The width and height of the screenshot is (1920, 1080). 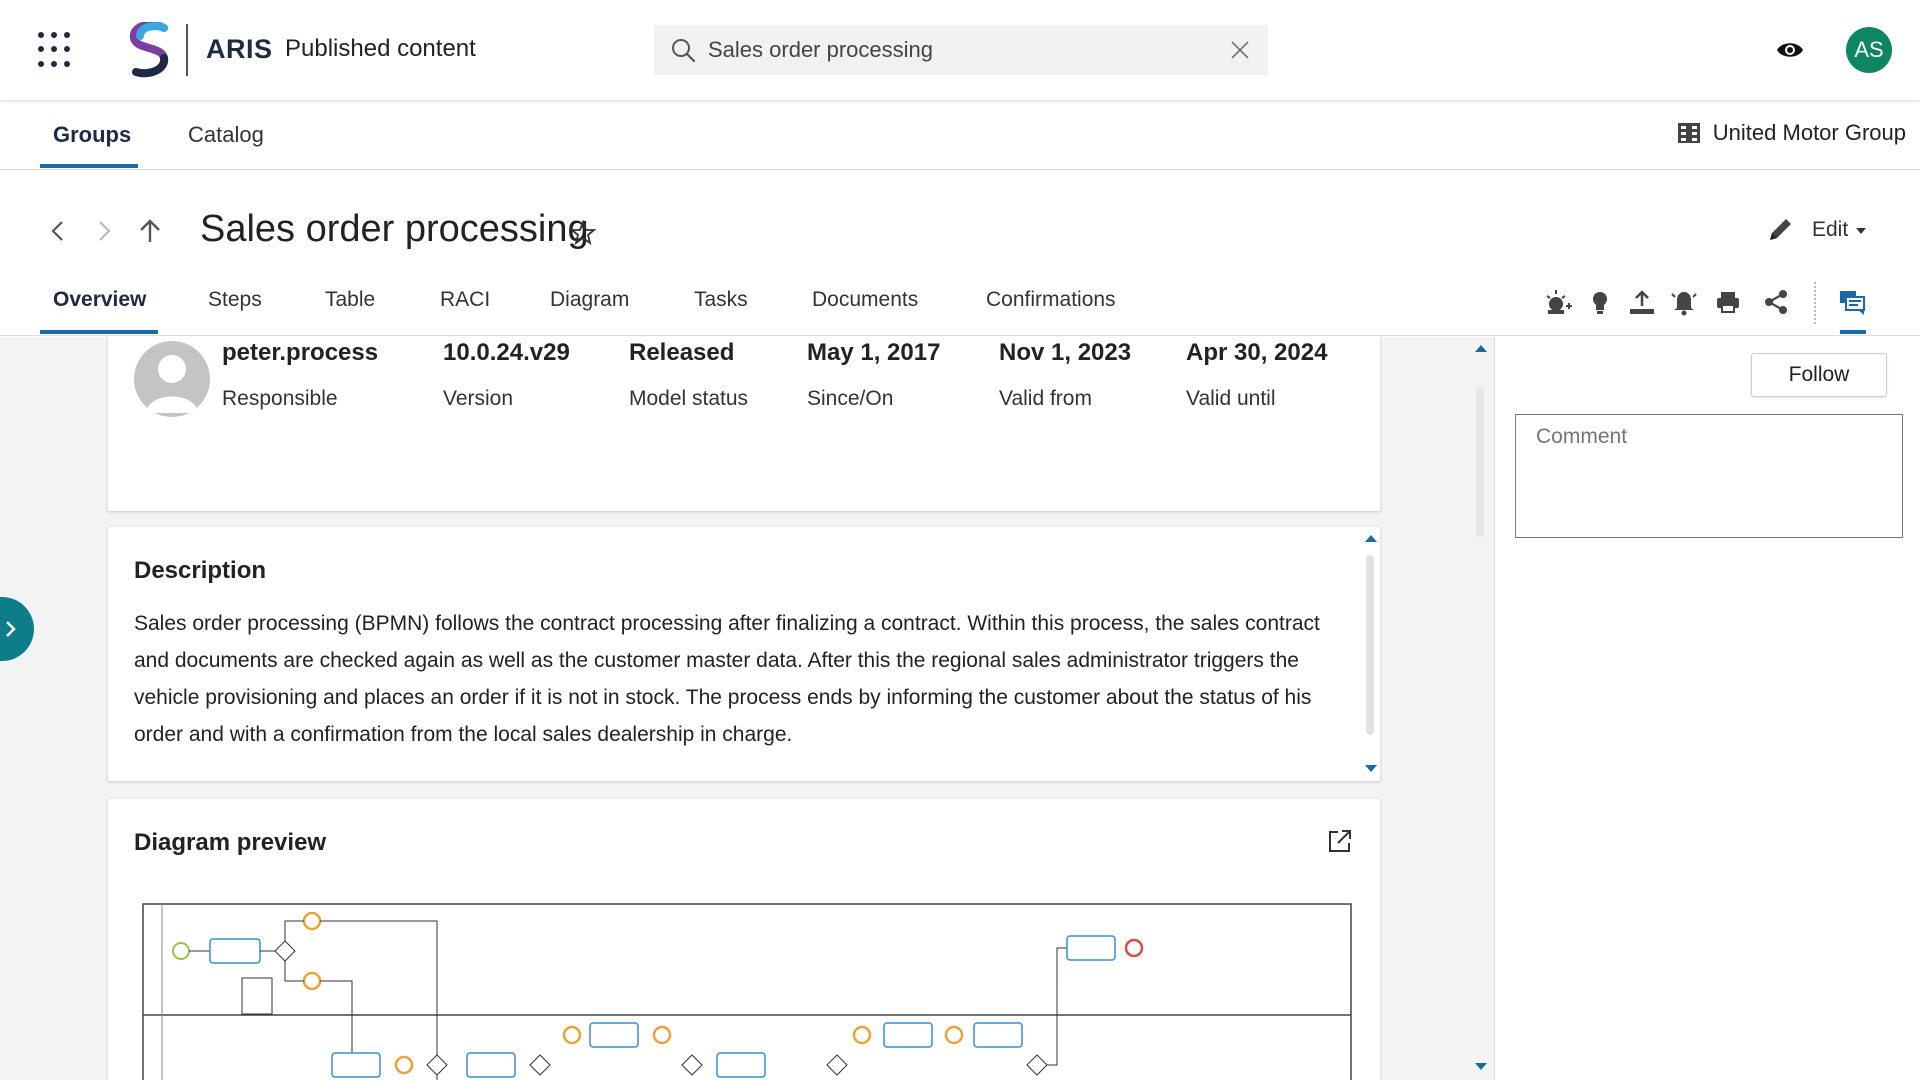 I want to click on organization-name: United Motor Group, so click(x=1809, y=132).